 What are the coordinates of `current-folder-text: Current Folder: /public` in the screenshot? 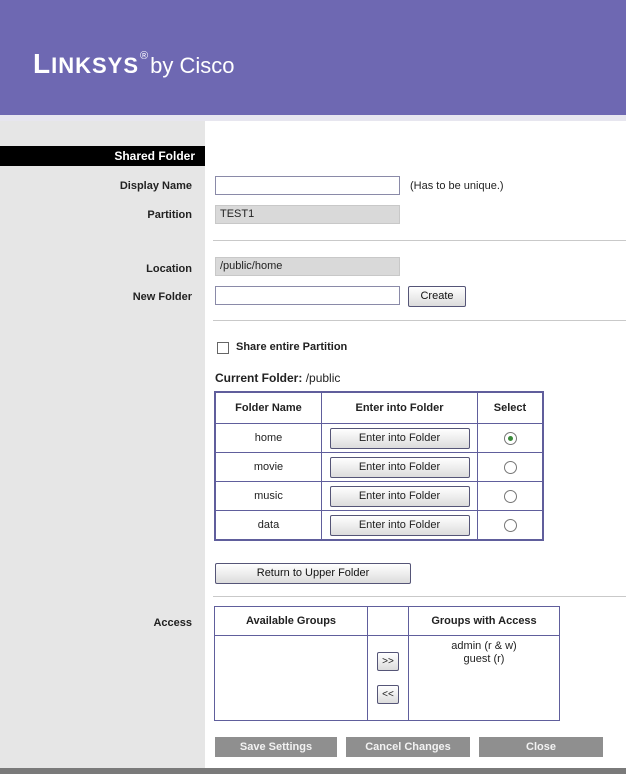 It's located at (277, 378).